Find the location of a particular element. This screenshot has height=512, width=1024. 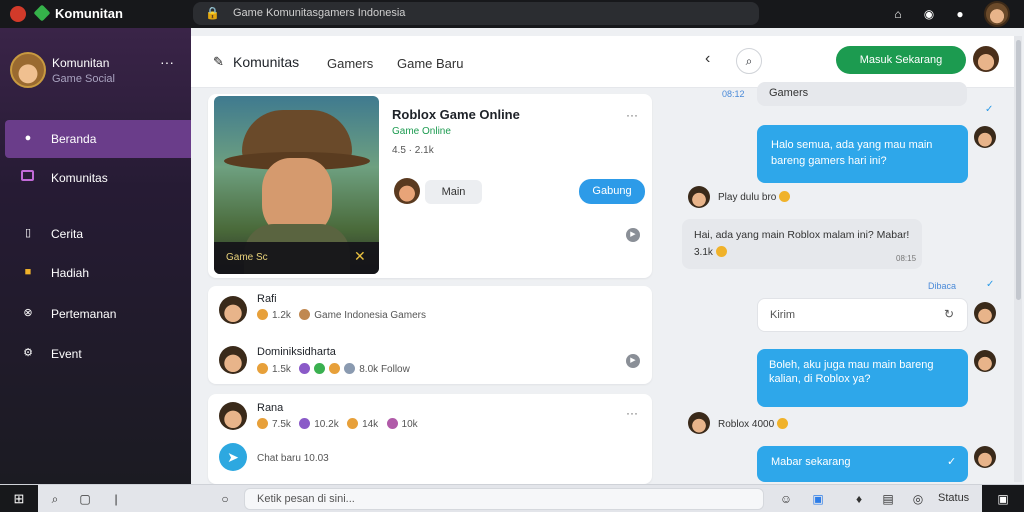

tab-gamers: Gamers is located at coordinates (350, 63).